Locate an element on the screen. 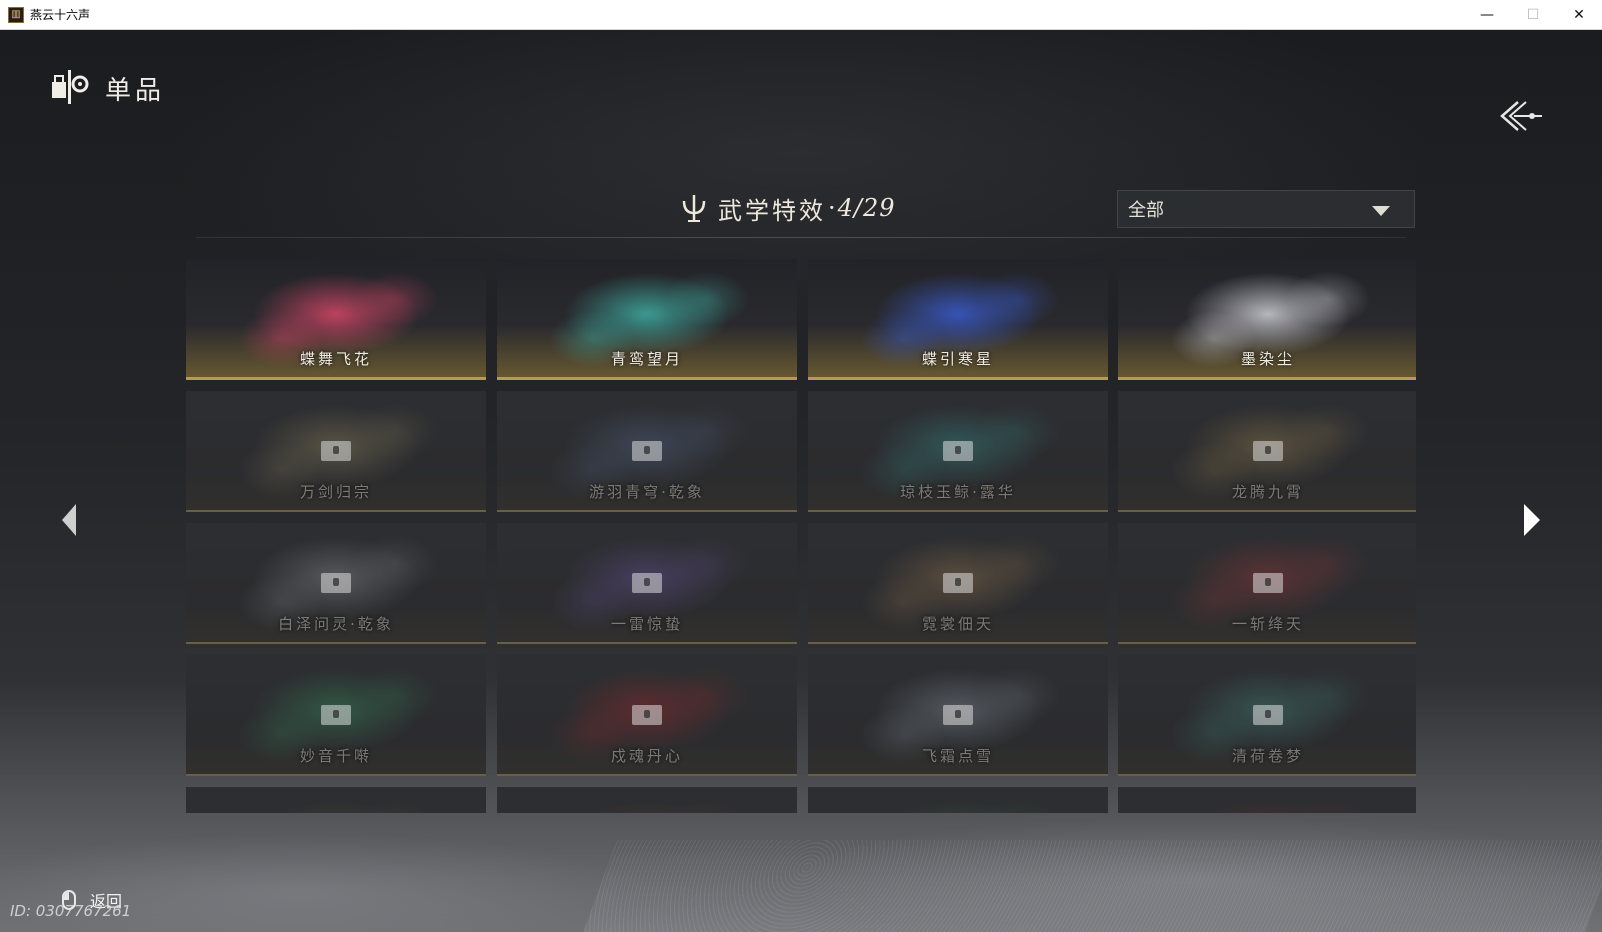 This screenshot has width=1602, height=932. window-controls: — ☐ ✕ is located at coordinates (1533, 15).